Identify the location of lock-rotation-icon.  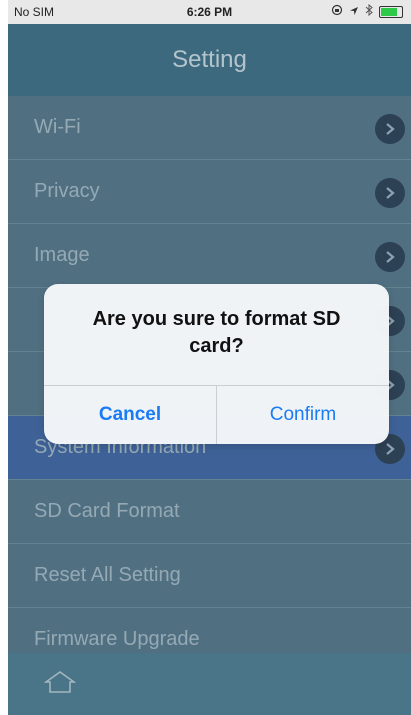
(337, 11).